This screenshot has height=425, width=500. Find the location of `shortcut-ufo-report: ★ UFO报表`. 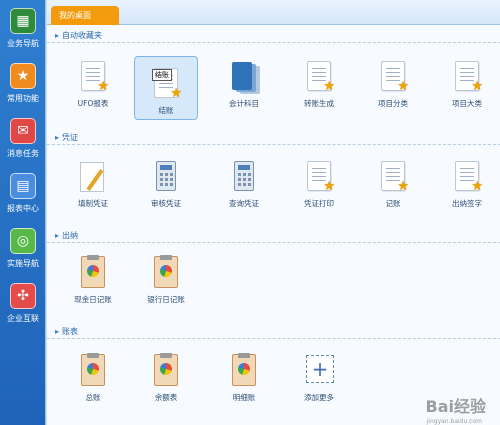

shortcut-ufo-report: ★ UFO报表 is located at coordinates (93, 82).